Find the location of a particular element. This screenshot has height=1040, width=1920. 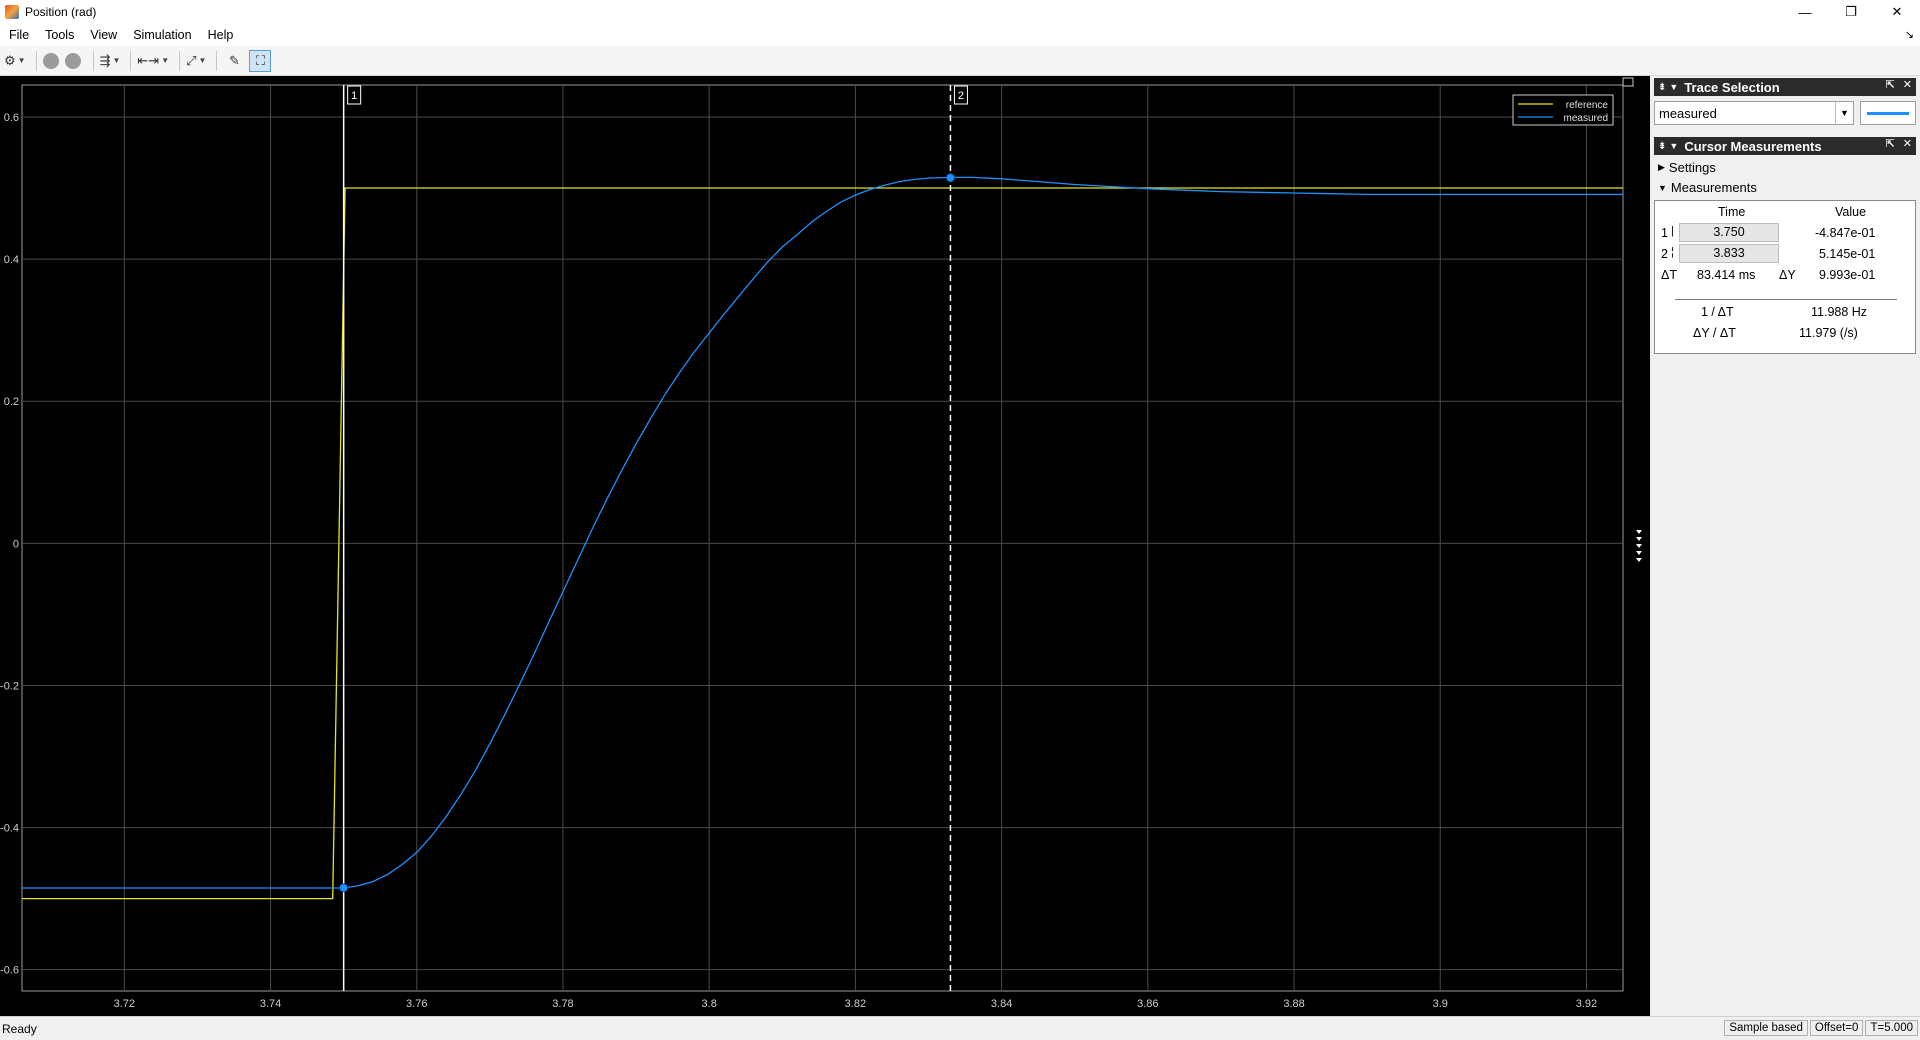

restore-button: ❐ is located at coordinates (1851, 12).